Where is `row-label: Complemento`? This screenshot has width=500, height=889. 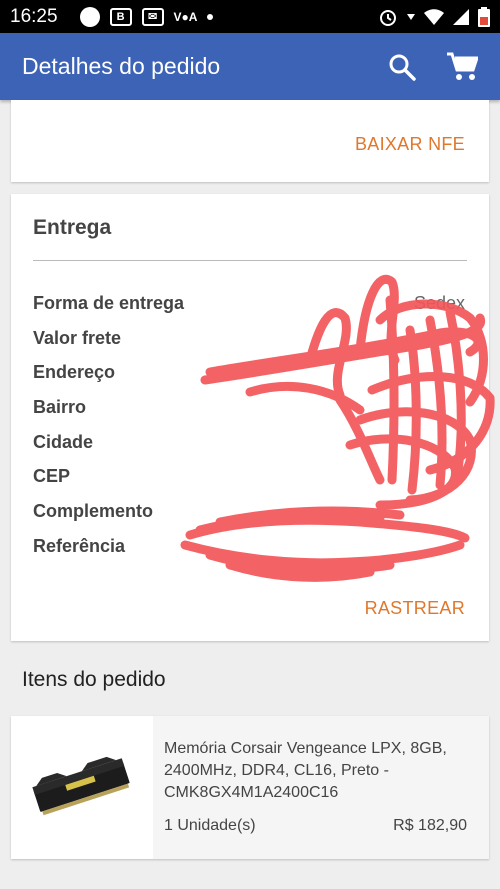
row-label: Complemento is located at coordinates (93, 510).